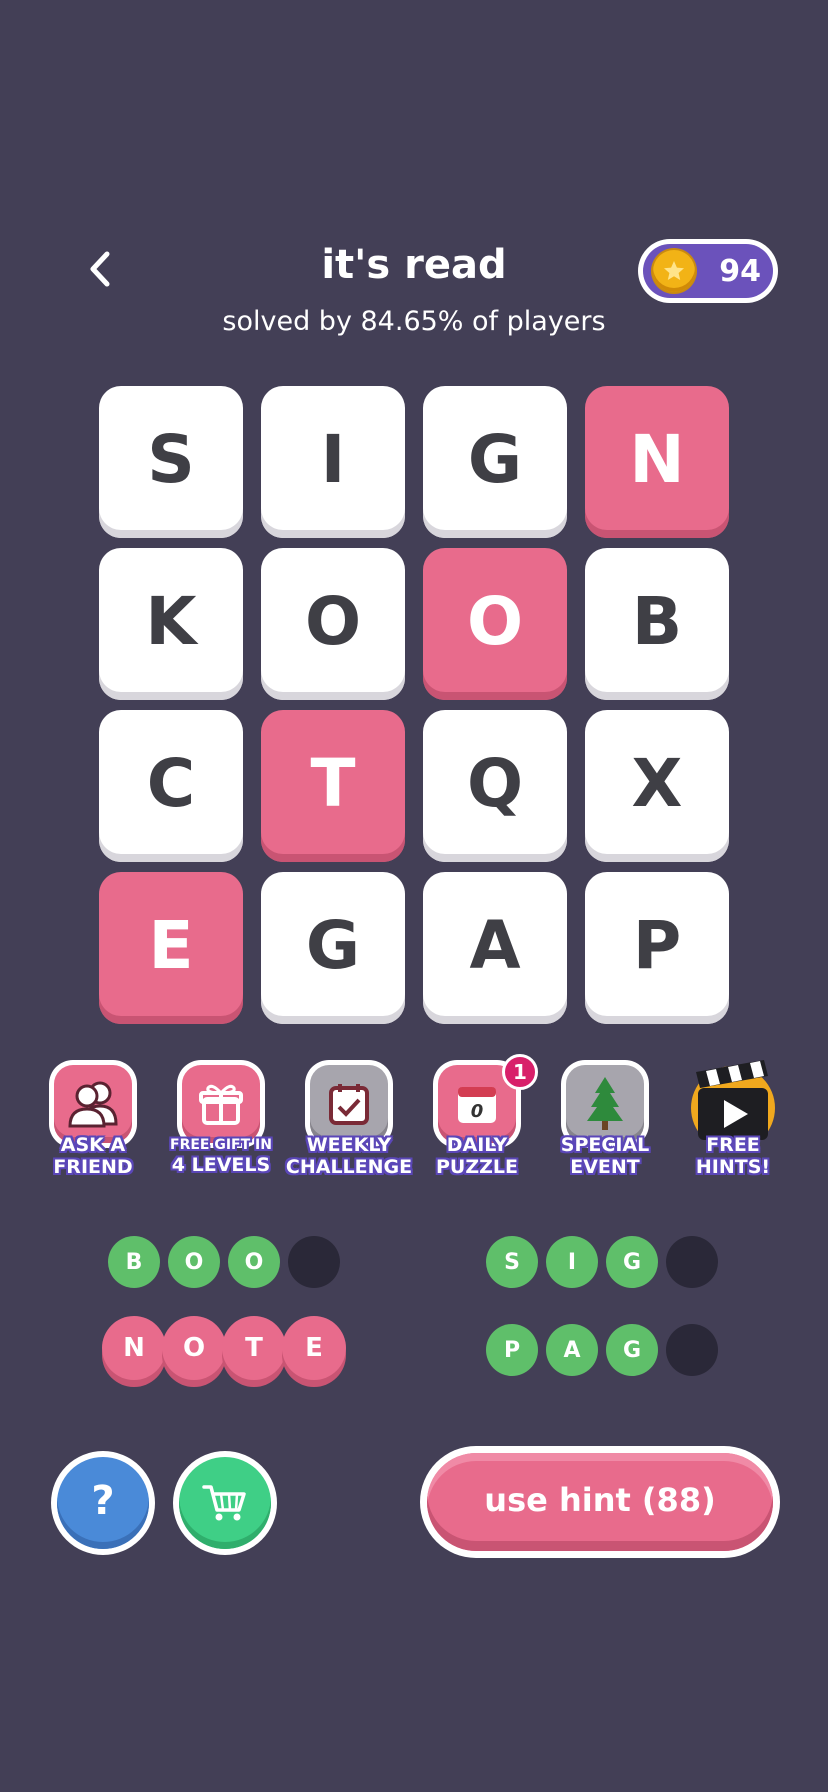 The width and height of the screenshot is (828, 1792). What do you see at coordinates (349, 1167) in the screenshot?
I see `feature-label: CHALLENGE` at bounding box center [349, 1167].